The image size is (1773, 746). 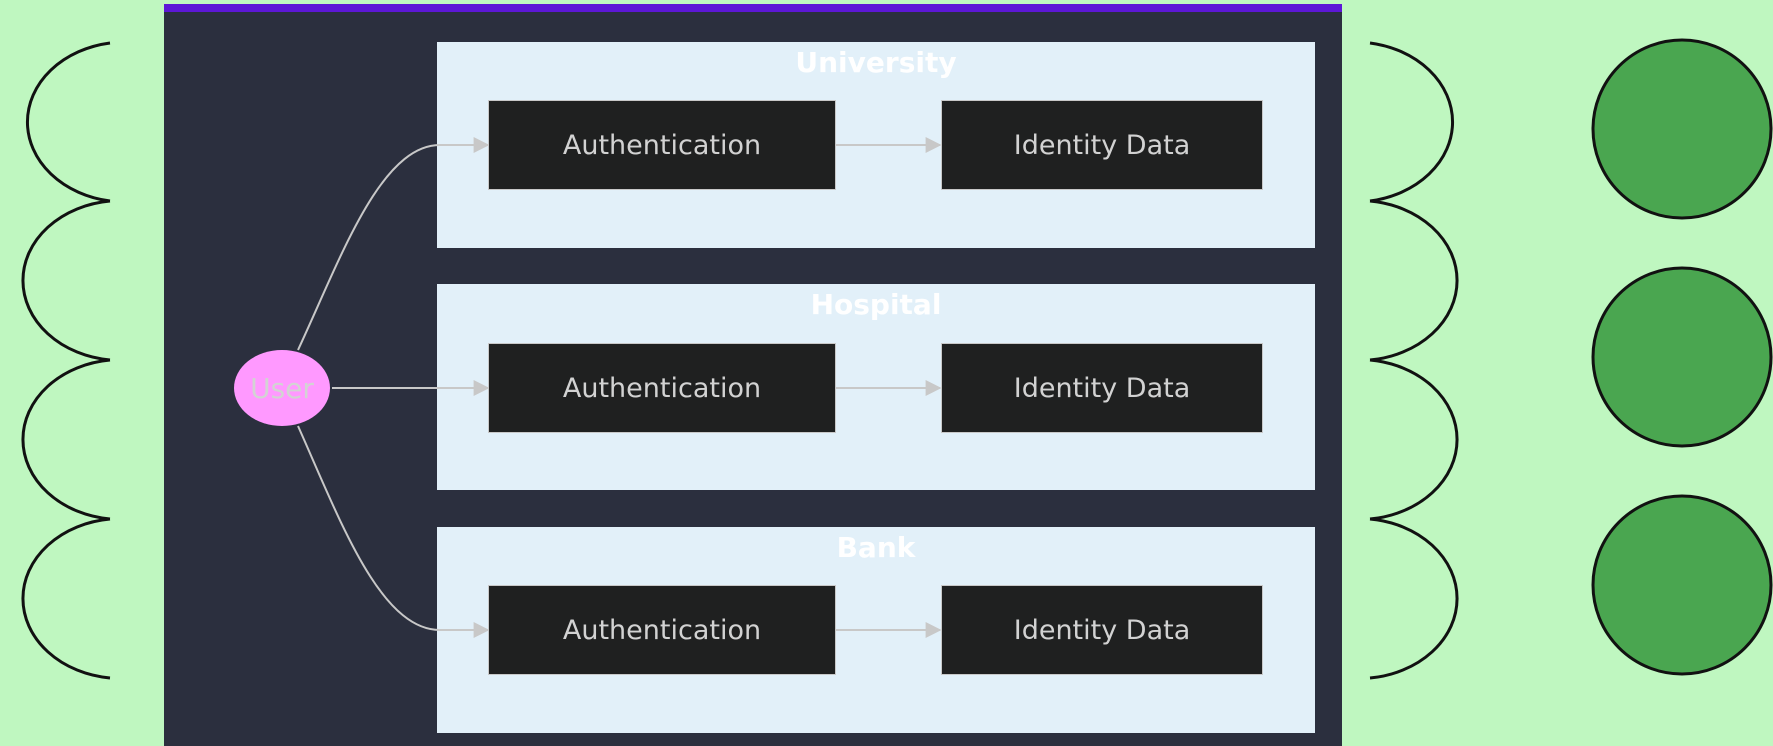 What do you see at coordinates (662, 145) in the screenshot?
I see `university-authentication-node: Authentication` at bounding box center [662, 145].